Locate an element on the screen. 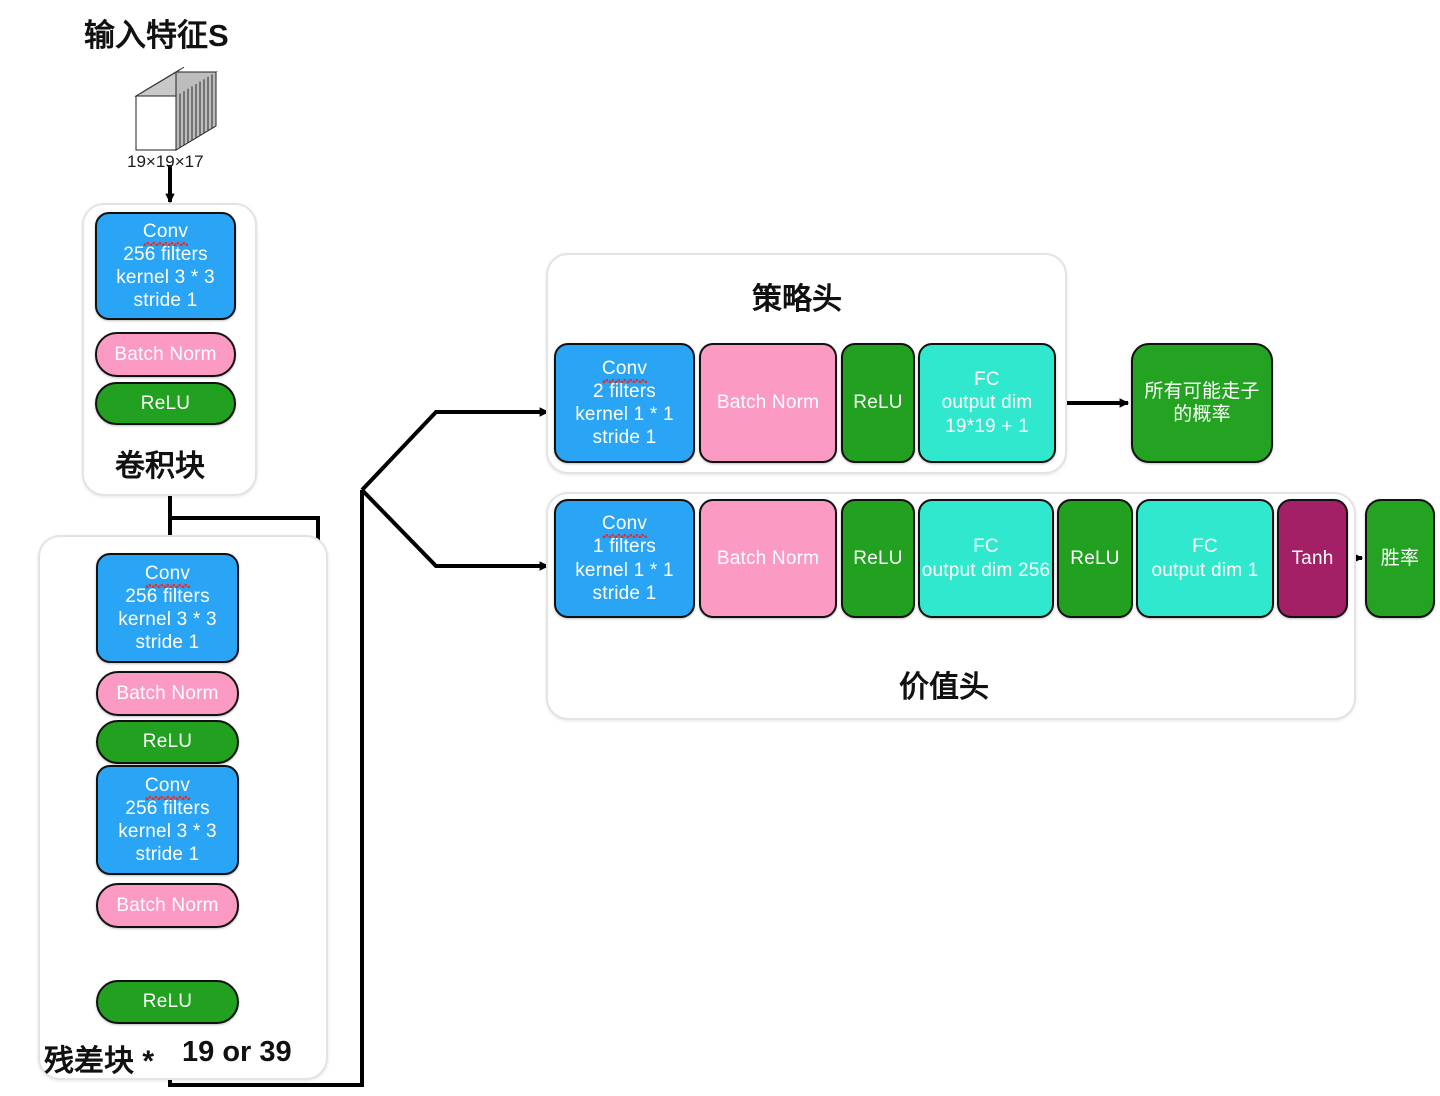 The height and width of the screenshot is (1096, 1440). valuehead-tanh-label: Tanh is located at coordinates (1312, 558).